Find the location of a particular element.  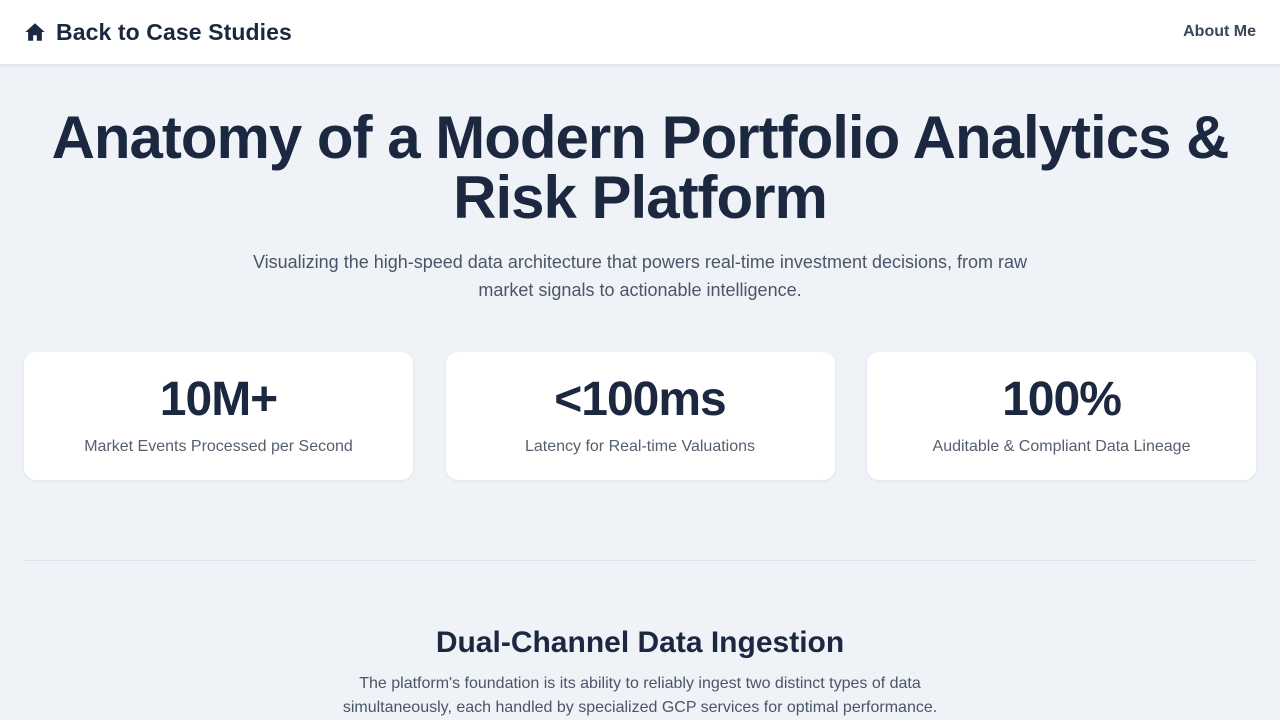

top-nav-bar: Back to Case Studies About Me is located at coordinates (640, 32).